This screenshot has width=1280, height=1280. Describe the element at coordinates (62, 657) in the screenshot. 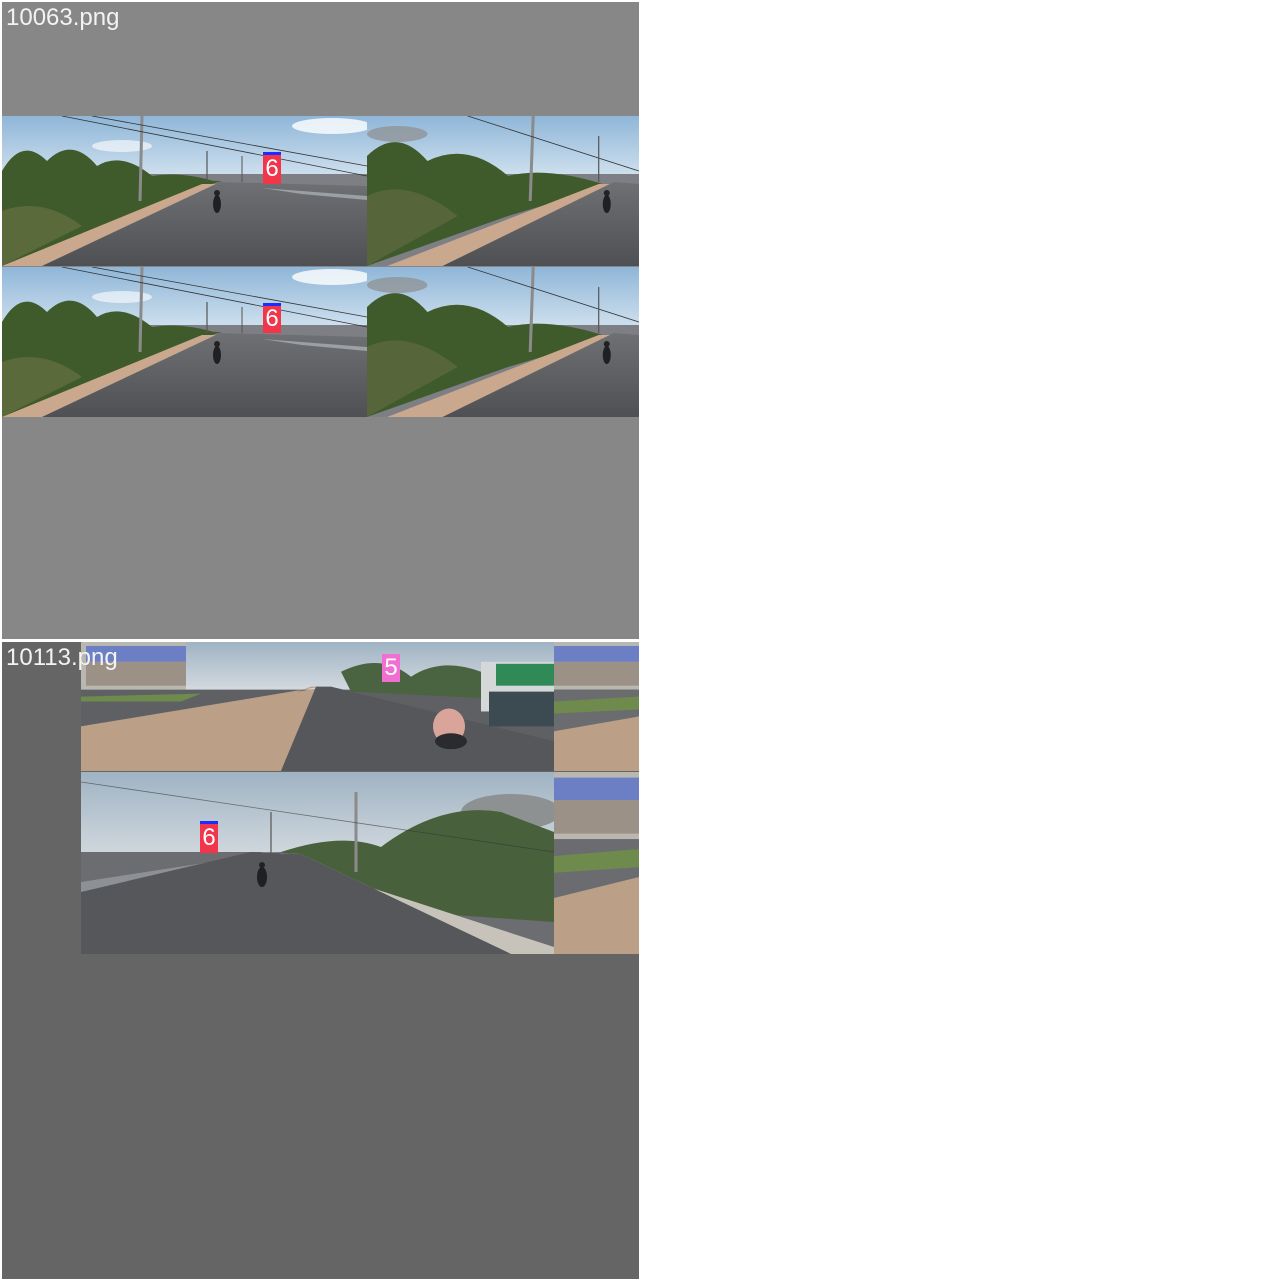

I see `filename-label: 10113.png` at that location.